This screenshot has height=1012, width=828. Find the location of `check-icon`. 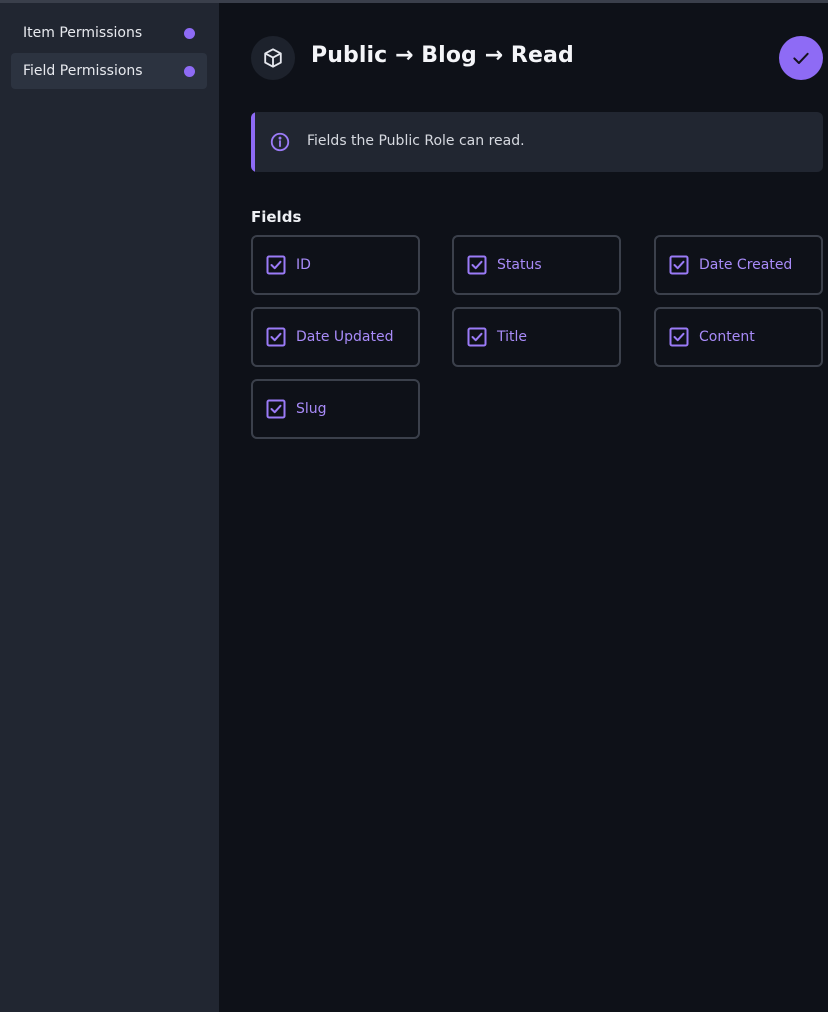

check-icon is located at coordinates (801, 58).